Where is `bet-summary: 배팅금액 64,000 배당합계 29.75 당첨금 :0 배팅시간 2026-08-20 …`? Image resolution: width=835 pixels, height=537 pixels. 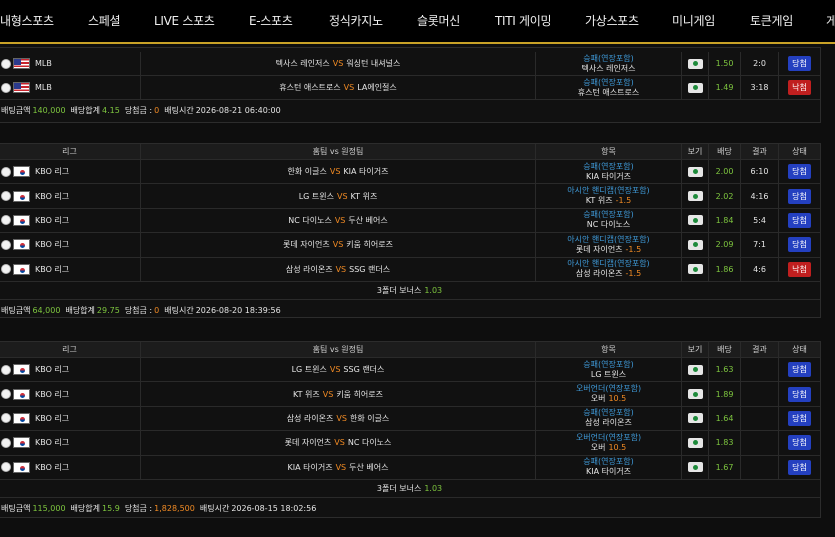 bet-summary: 배팅금액 64,000 배당합계 29.75 당첨금 :0 배팅시간 2026-08-20 … is located at coordinates (410, 310).